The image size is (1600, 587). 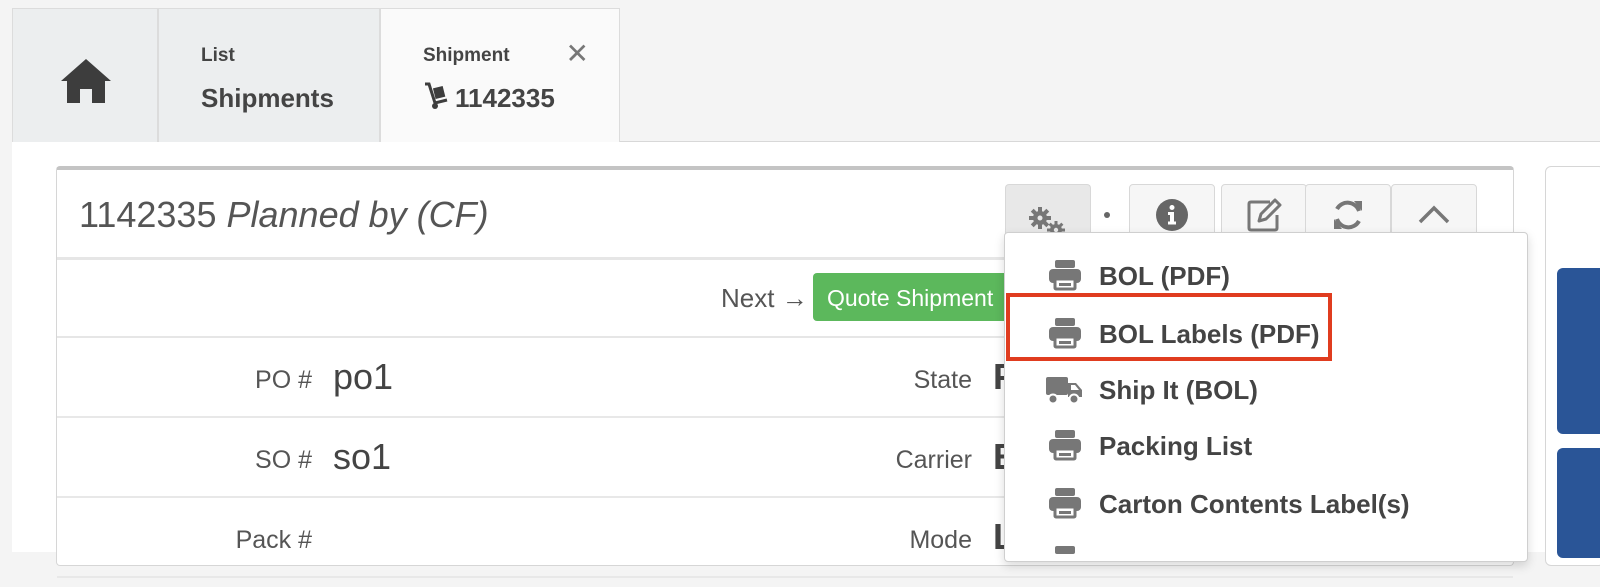 I want to click on menu-item-label: BOL (PDF), so click(x=1164, y=276).